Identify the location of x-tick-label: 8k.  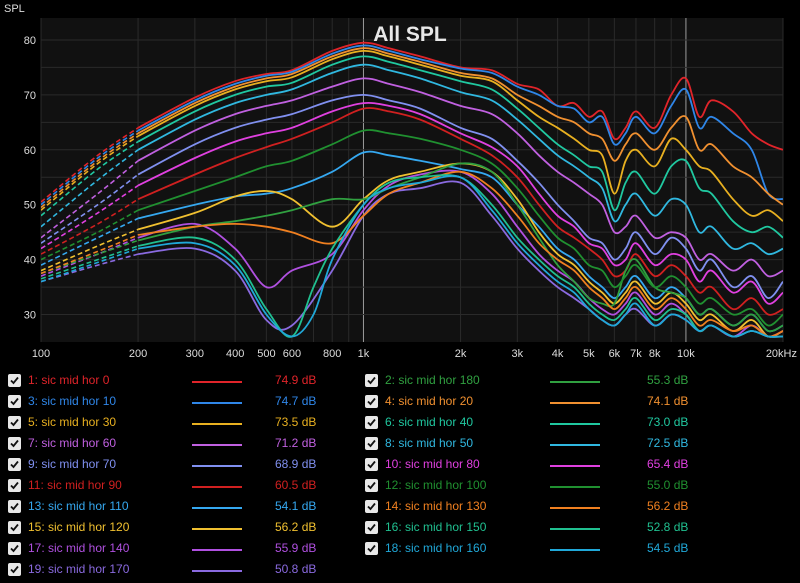
(655, 354).